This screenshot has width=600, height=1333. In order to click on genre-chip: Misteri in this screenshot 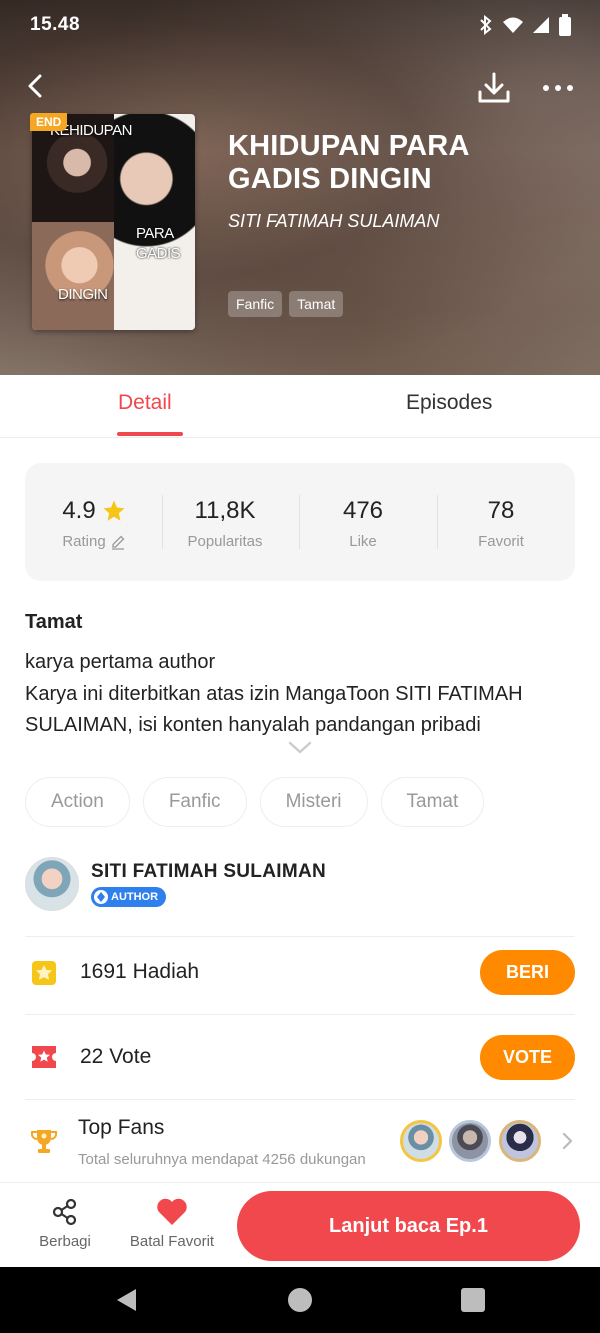, I will do `click(313, 802)`.